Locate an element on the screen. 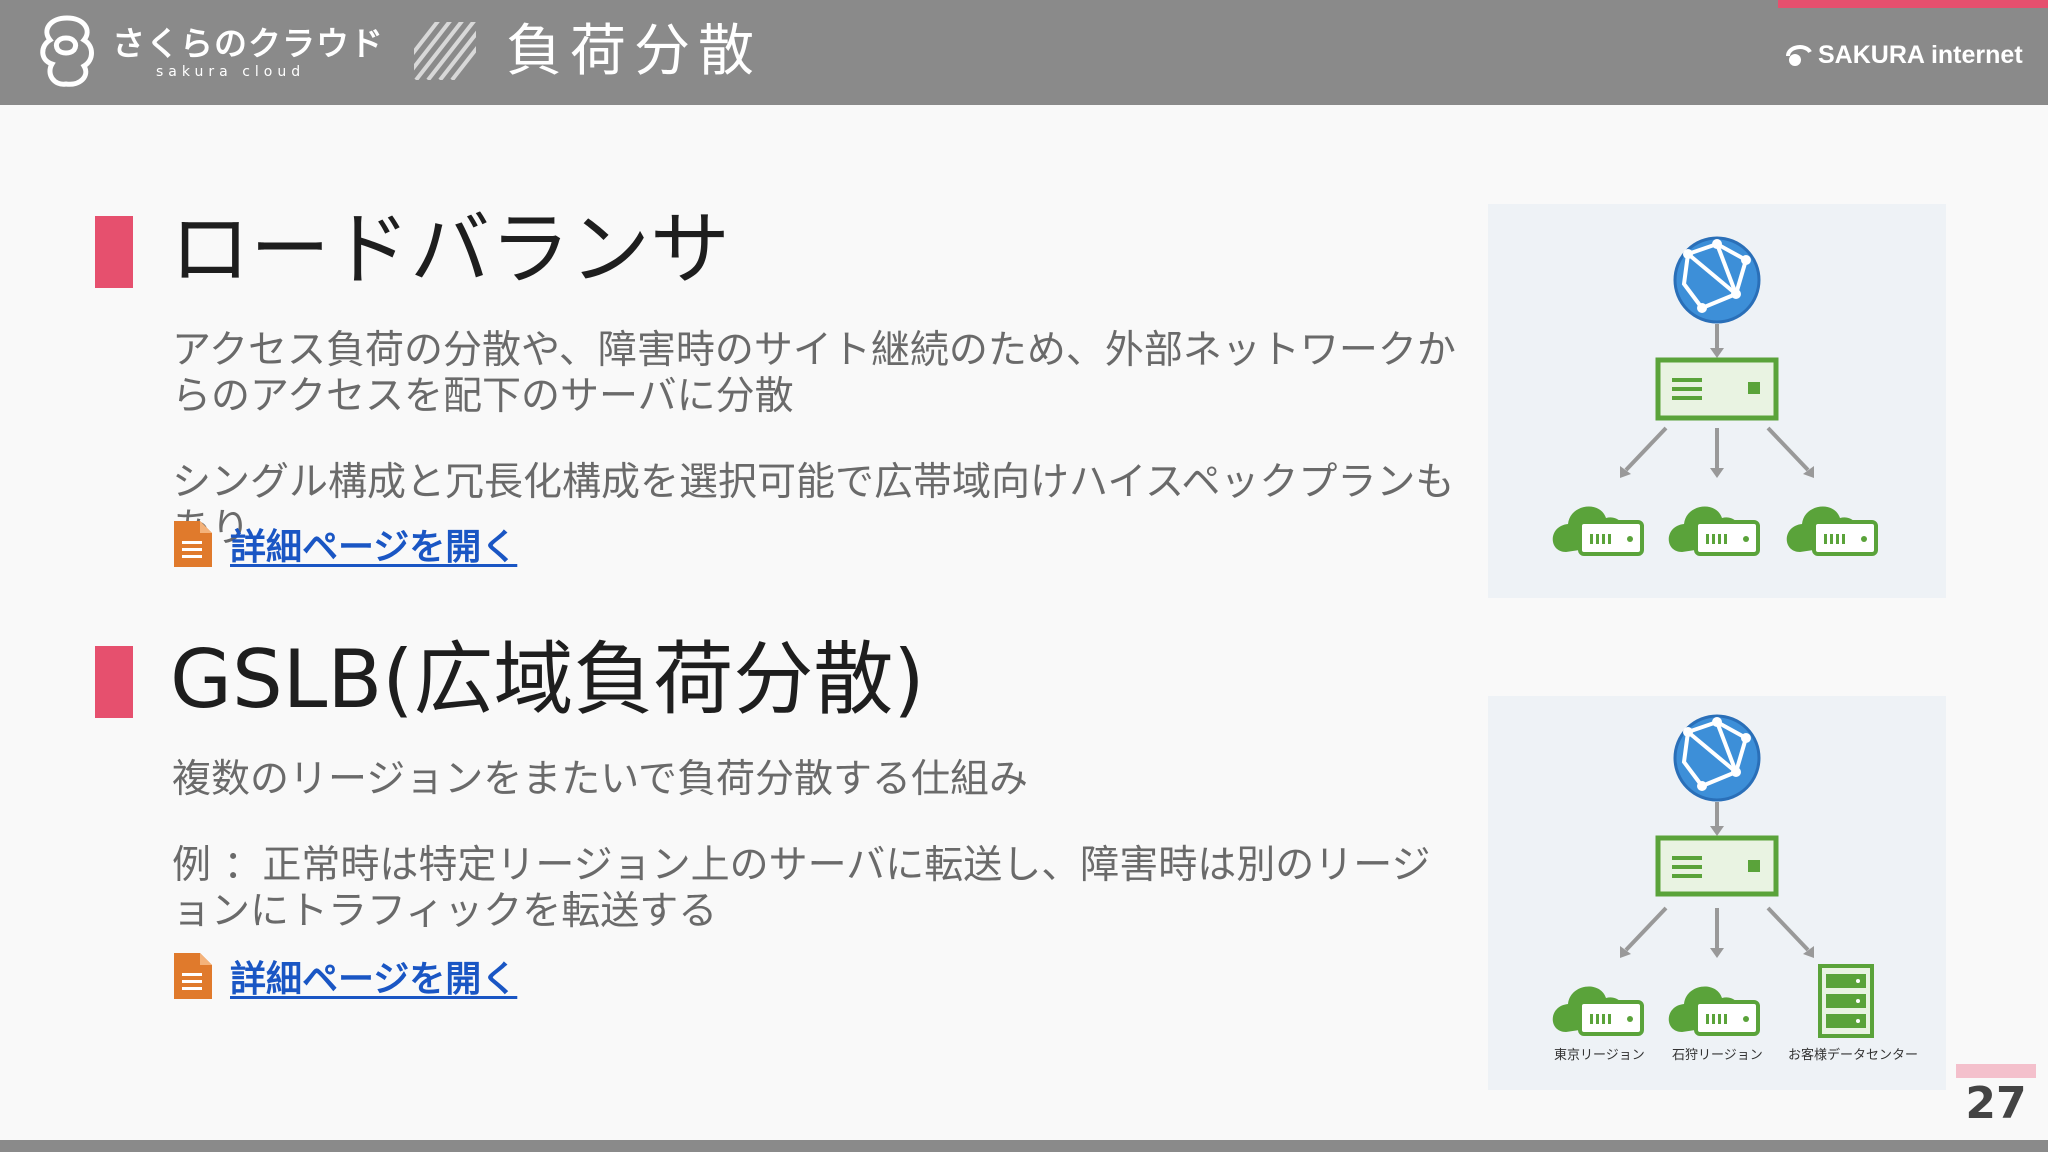  section-title-load-balancer: ロードバランサ is located at coordinates (450, 249).